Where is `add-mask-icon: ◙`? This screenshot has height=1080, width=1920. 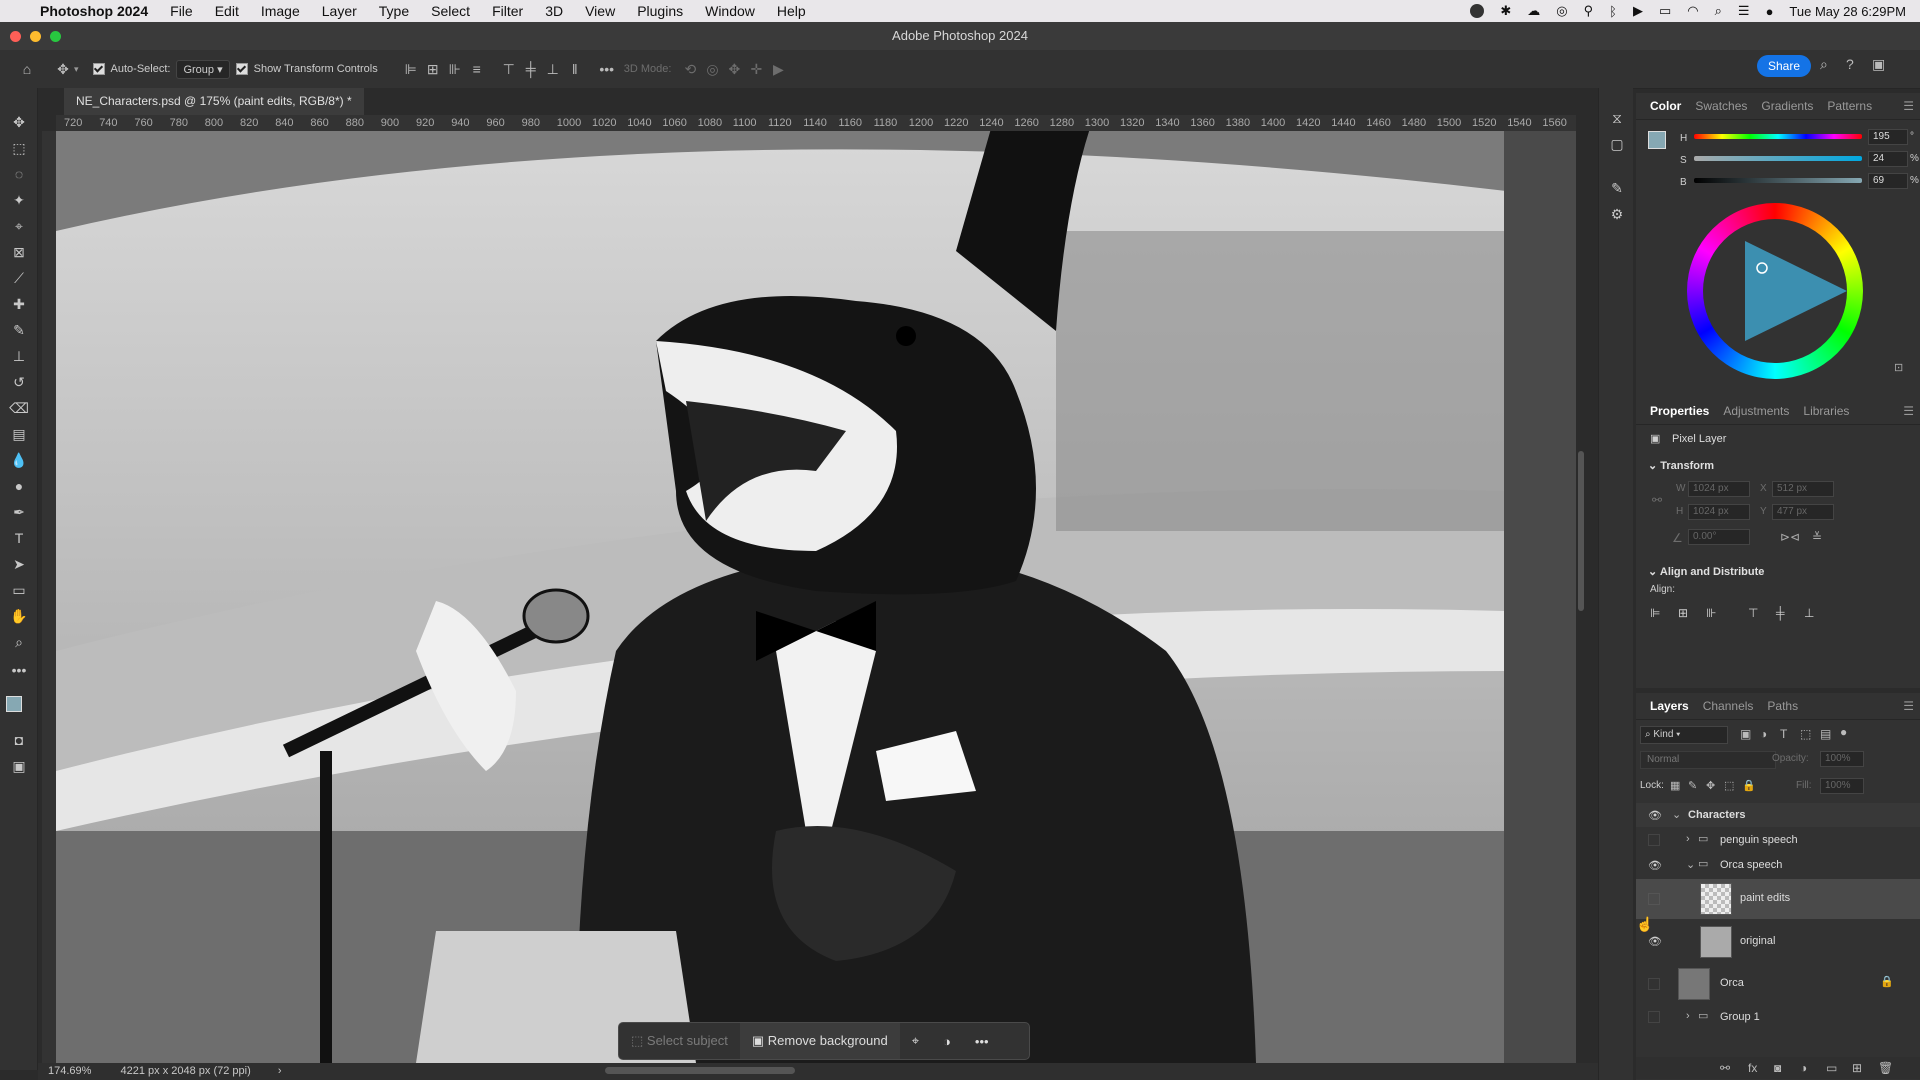
add-mask-icon: ◙ is located at coordinates (1777, 1068).